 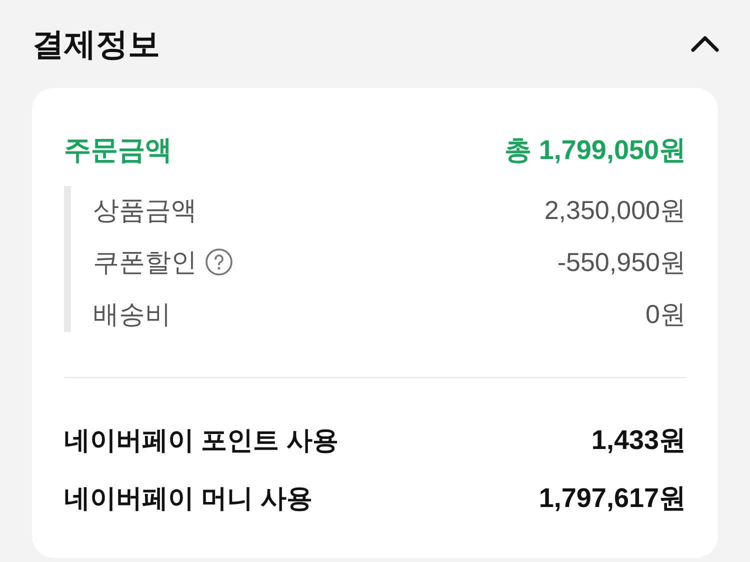 I want to click on order-amount-total: 총 1,799,050원, so click(x=595, y=150).